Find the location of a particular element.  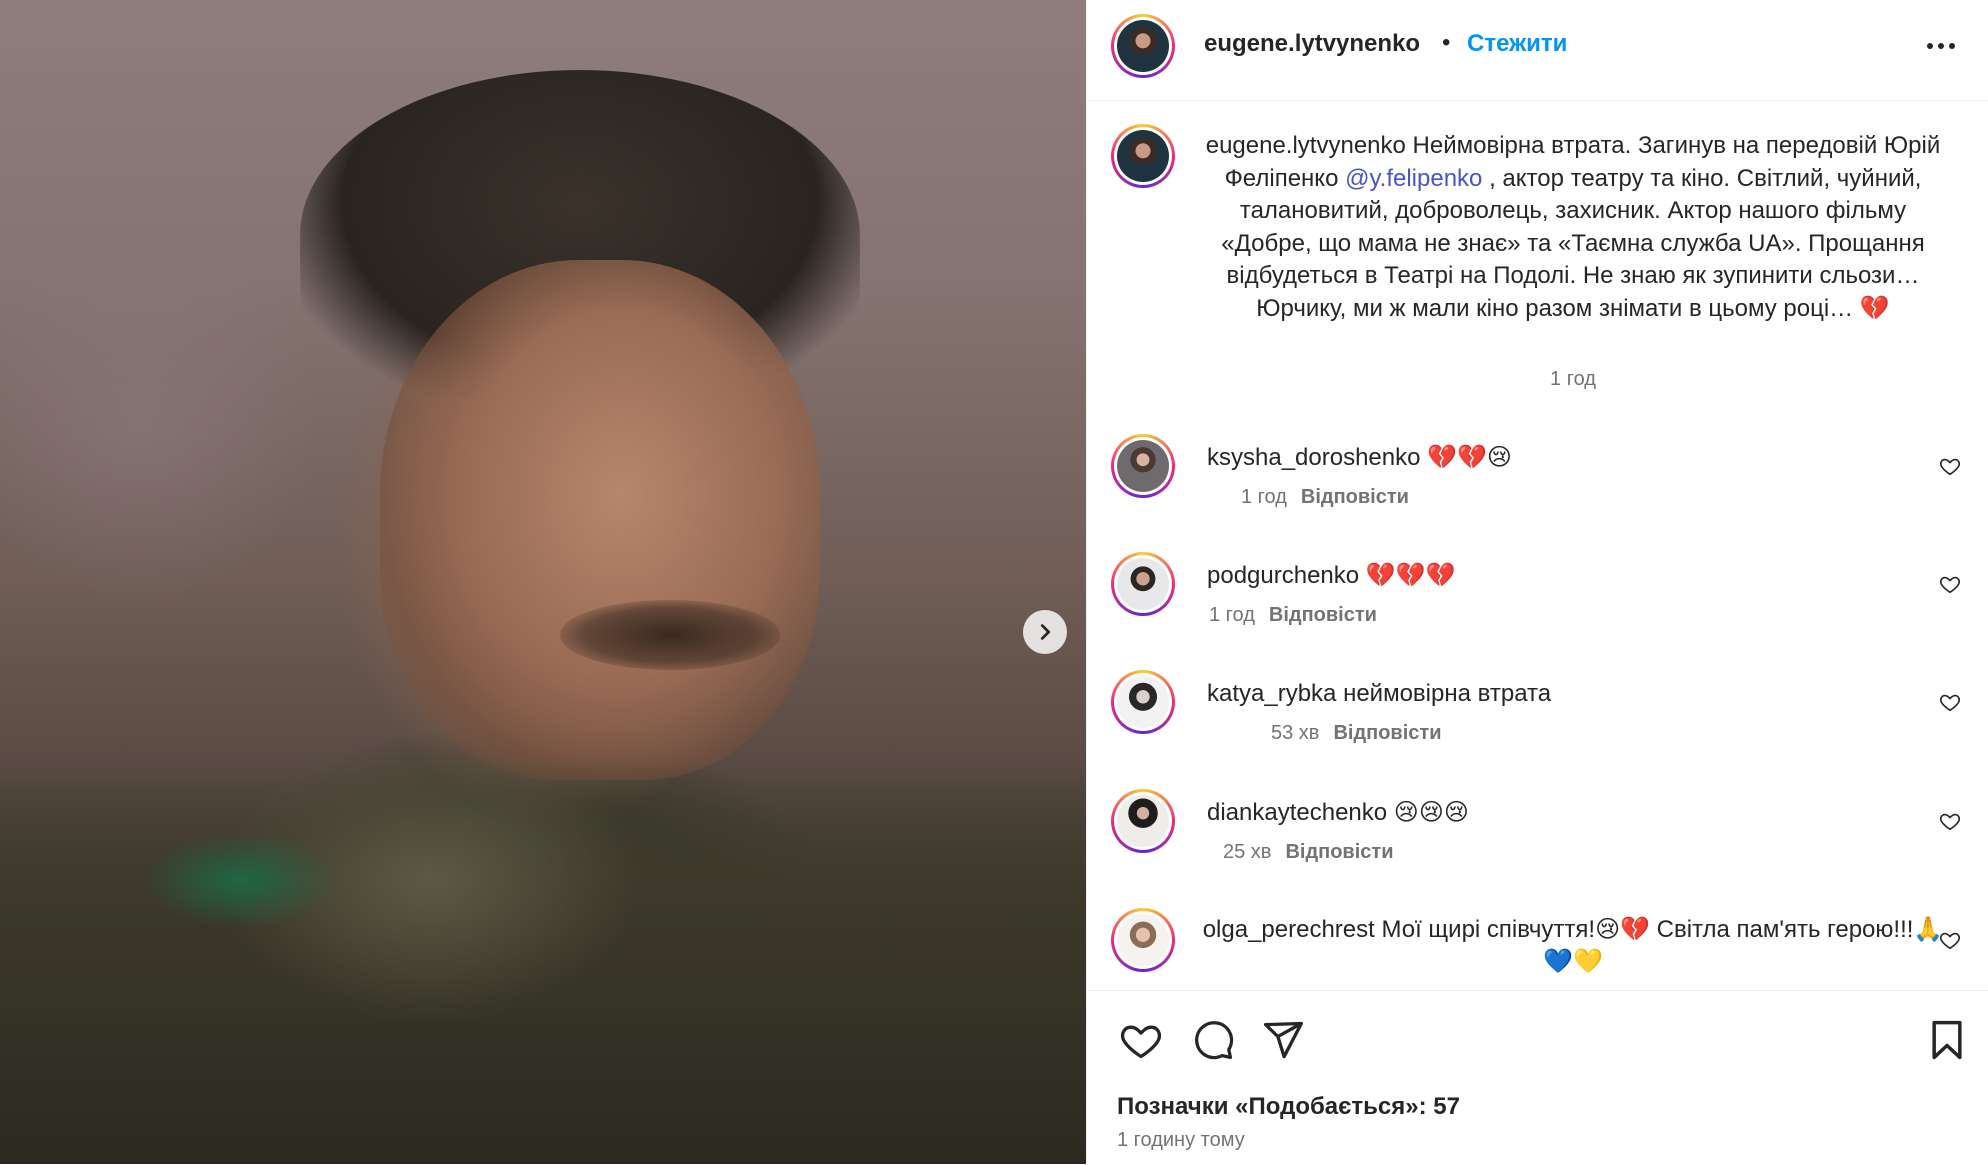

comment-meta: 25 хв Відповісти is located at coordinates (1308, 852).